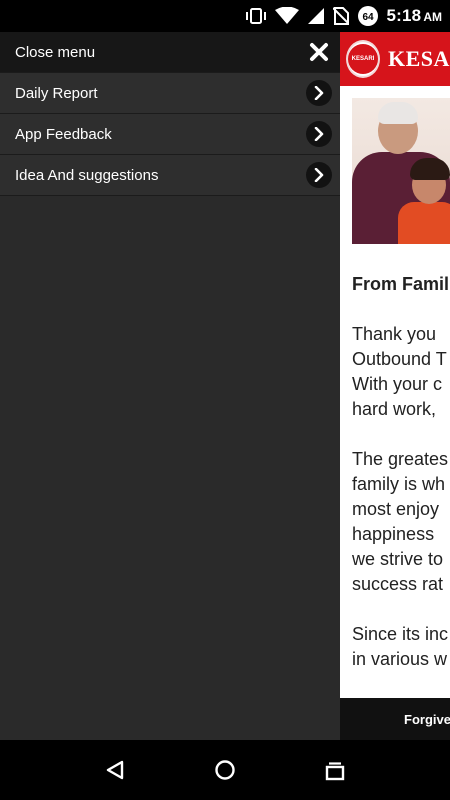 This screenshot has height=800, width=450. I want to click on close-icon, so click(319, 52).